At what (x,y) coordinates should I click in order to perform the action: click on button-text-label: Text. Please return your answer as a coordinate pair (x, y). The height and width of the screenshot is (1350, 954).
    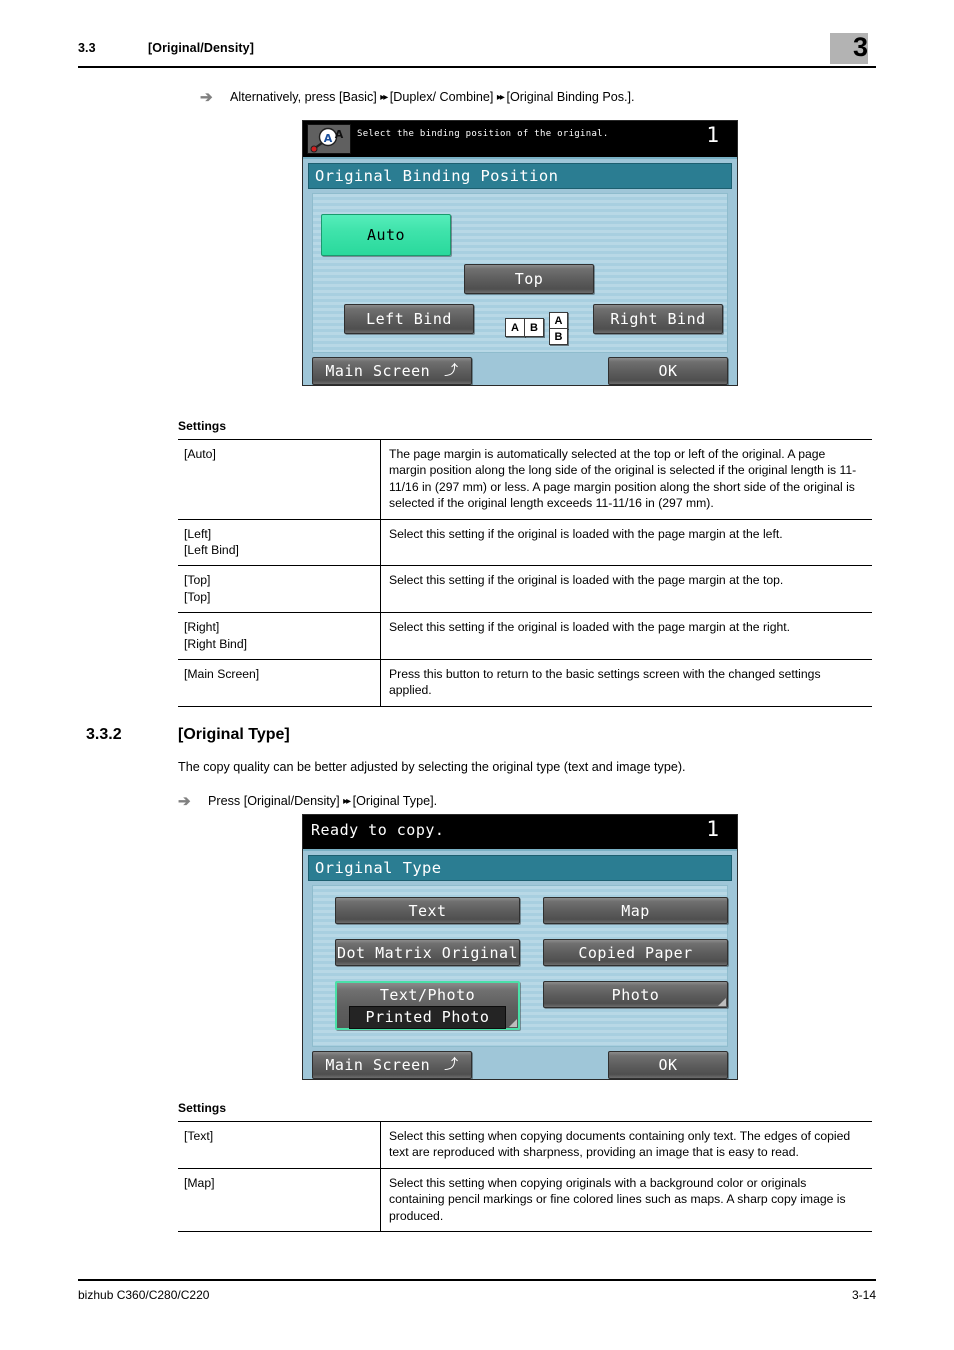
    Looking at the image, I should click on (427, 910).